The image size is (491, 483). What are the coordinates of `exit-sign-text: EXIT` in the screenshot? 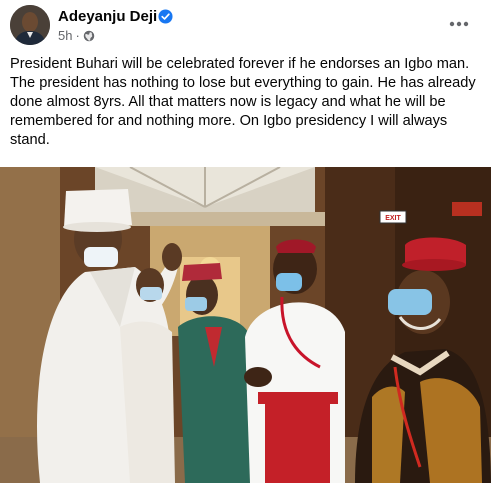 It's located at (393, 218).